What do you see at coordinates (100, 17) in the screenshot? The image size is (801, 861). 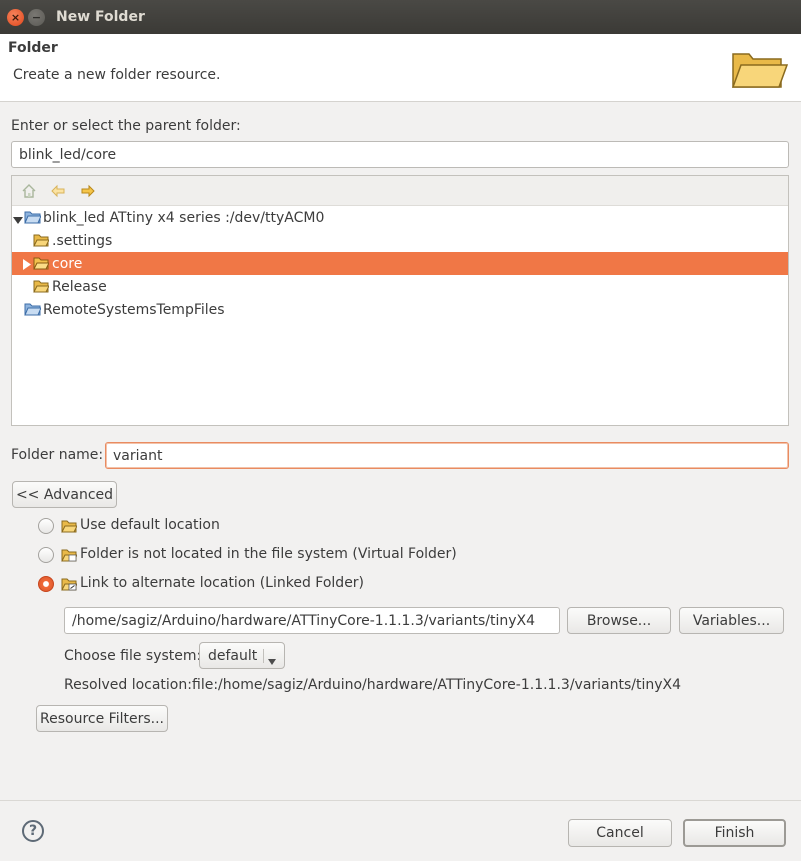 I see `window-title: New Folder` at bounding box center [100, 17].